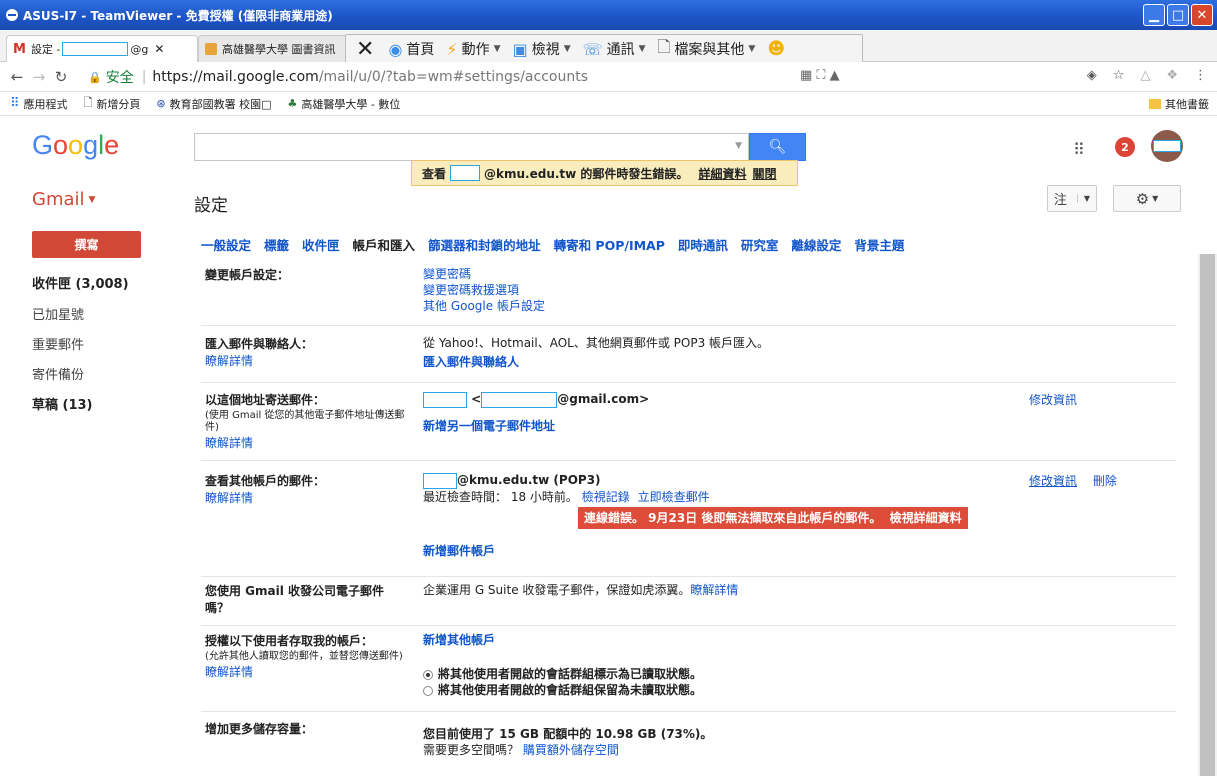  I want to click on dropbox-extension-icon: ❖, so click(1172, 75).